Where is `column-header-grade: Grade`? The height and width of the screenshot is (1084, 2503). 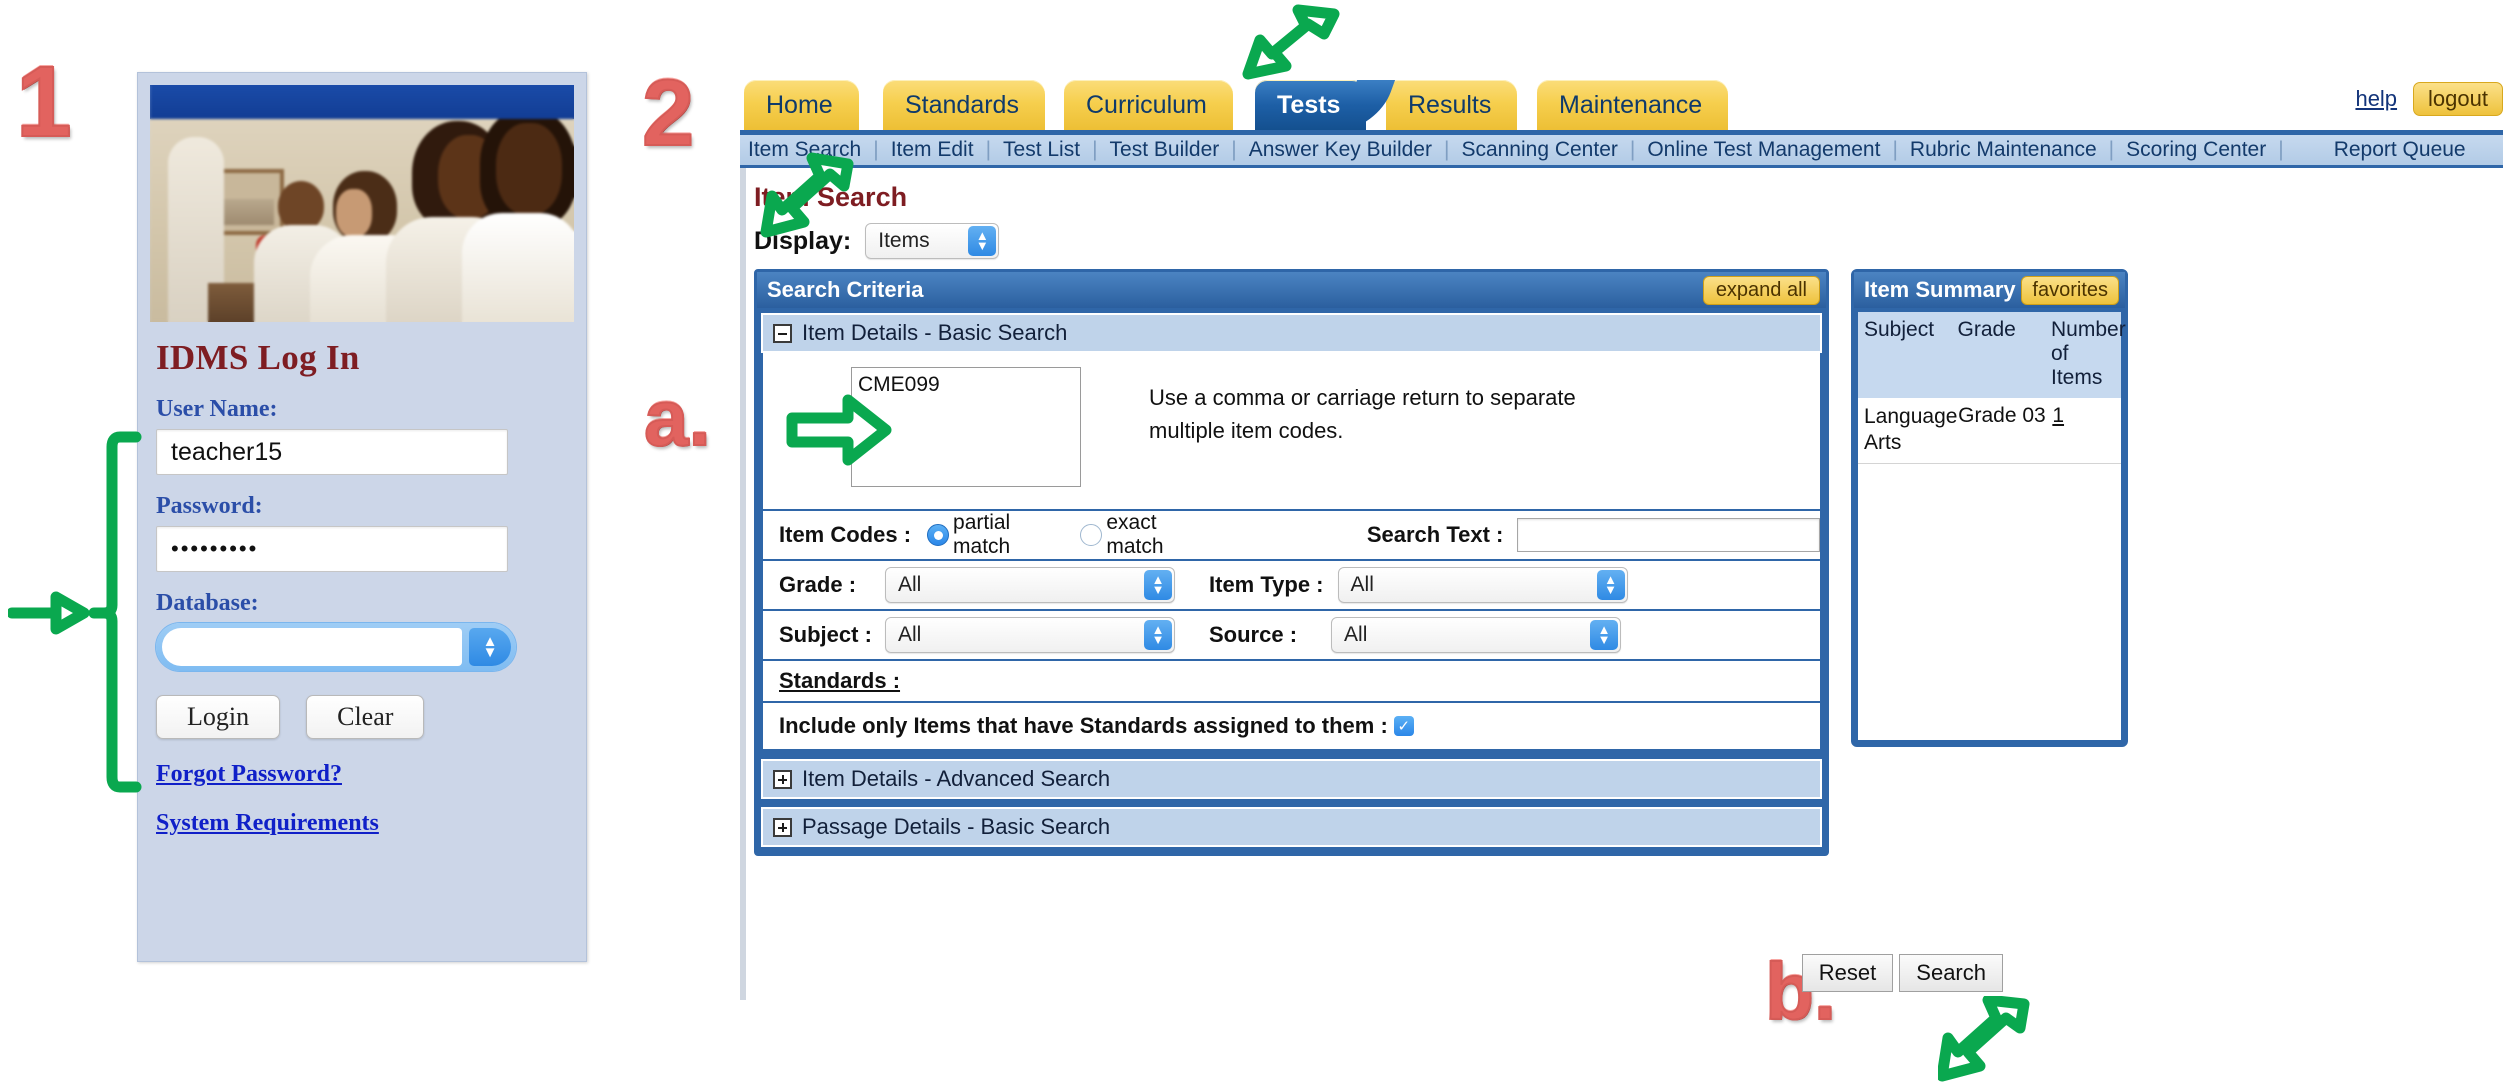 column-header-grade: Grade is located at coordinates (1986, 329).